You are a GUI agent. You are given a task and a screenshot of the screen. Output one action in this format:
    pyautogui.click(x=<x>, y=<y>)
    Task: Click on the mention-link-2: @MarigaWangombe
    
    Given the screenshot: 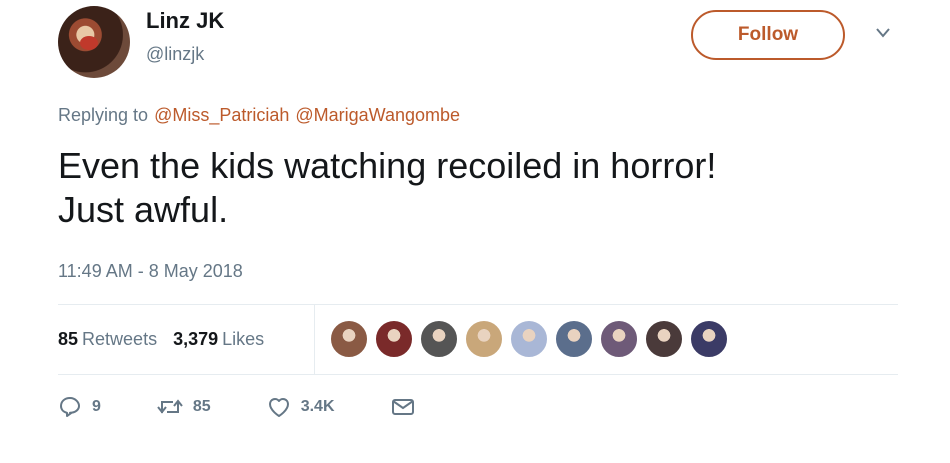 What is the action you would take?
    pyautogui.click(x=377, y=115)
    